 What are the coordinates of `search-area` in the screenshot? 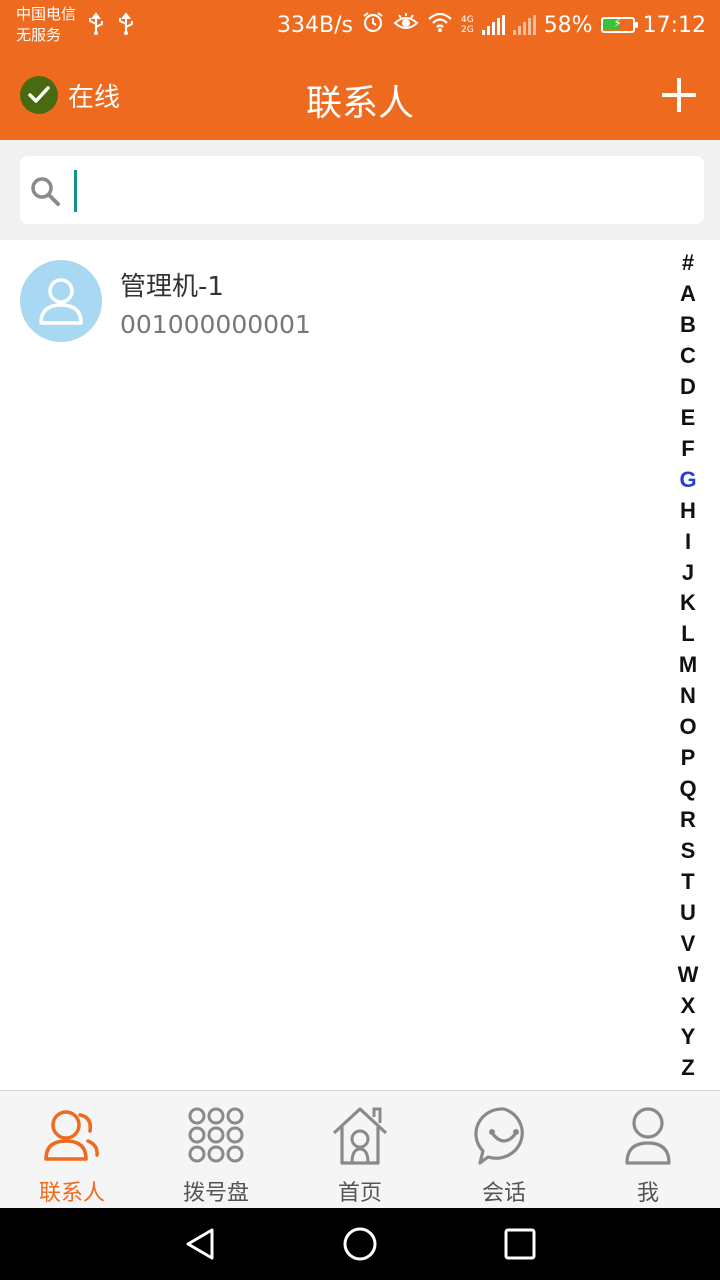 It's located at (360, 190).